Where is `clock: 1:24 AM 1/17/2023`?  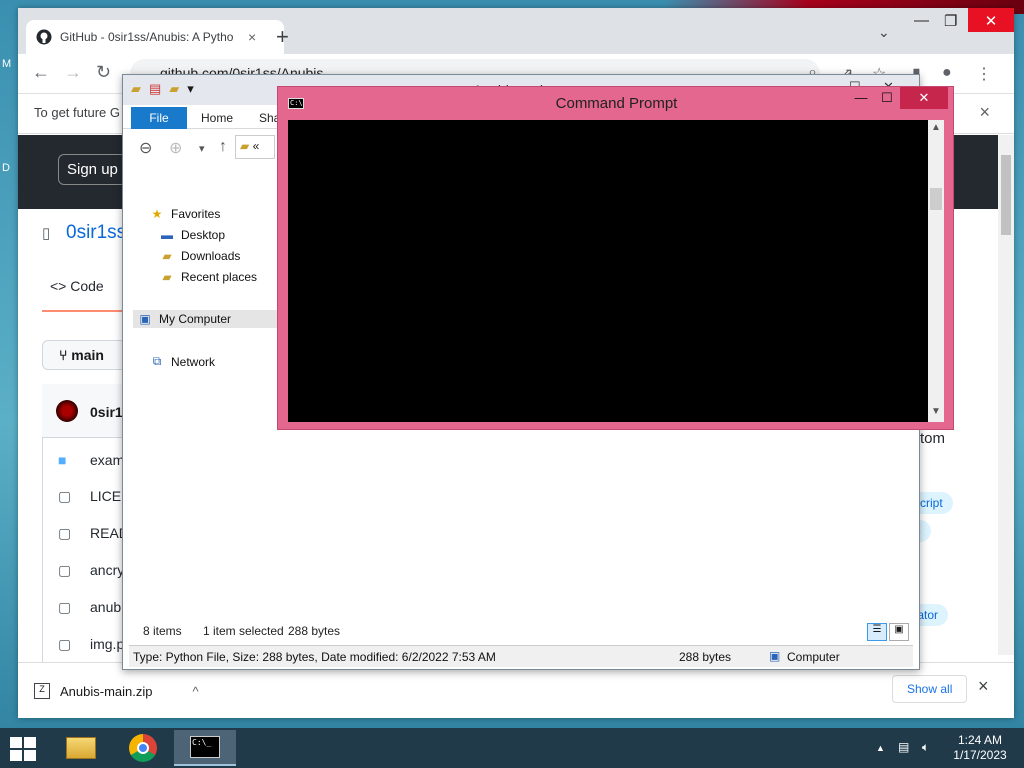
clock: 1:24 AM 1/17/2023 is located at coordinates (980, 748).